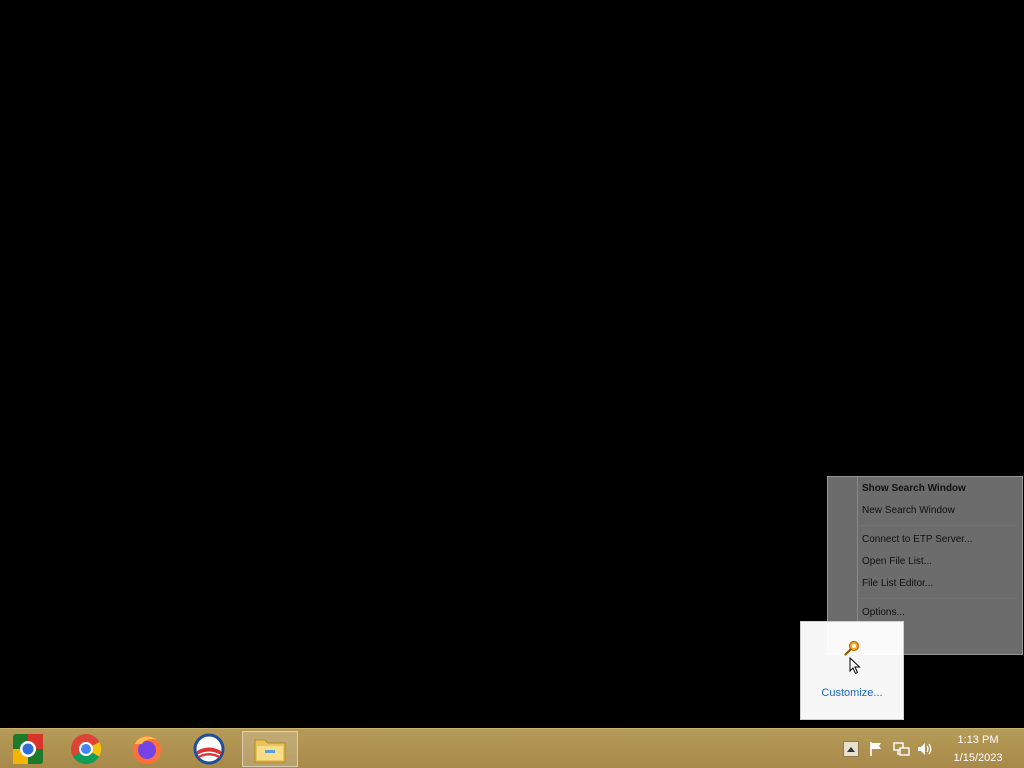  What do you see at coordinates (978, 749) in the screenshot?
I see `system-clock: 1:13 PM 1/15/2023` at bounding box center [978, 749].